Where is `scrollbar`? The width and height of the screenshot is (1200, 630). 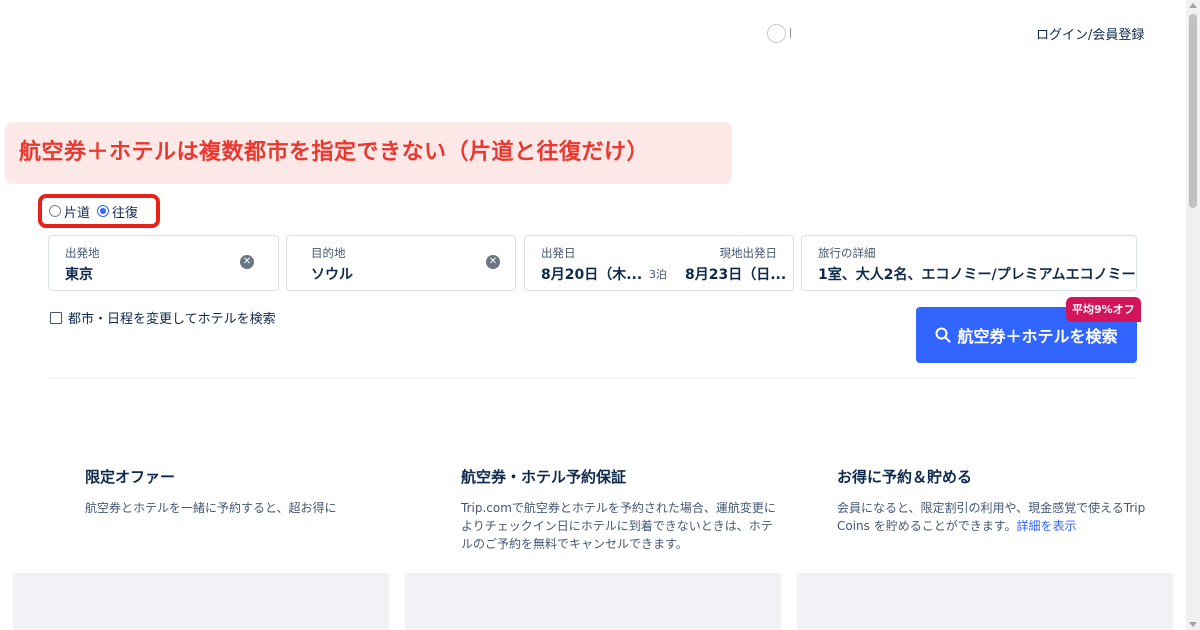 scrollbar is located at coordinates (1193, 315).